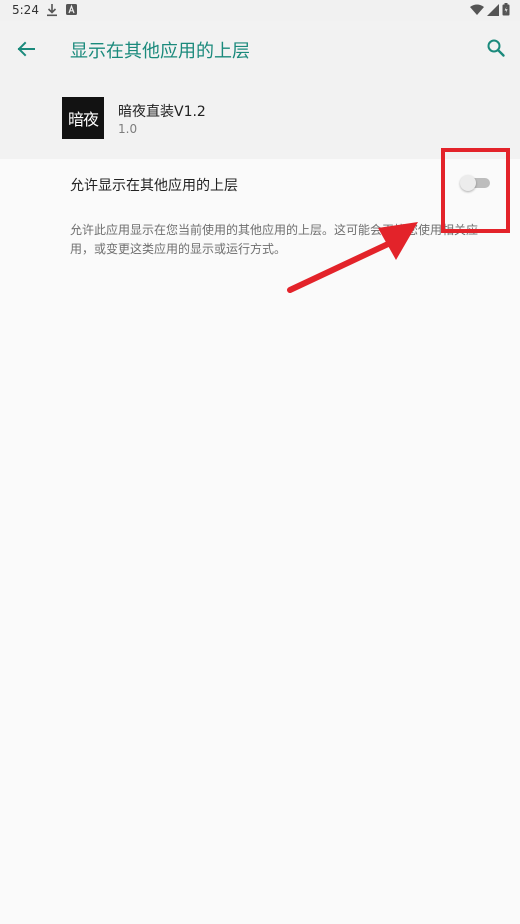  I want to click on app-name: 暗夜直装V1.2, so click(162, 112).